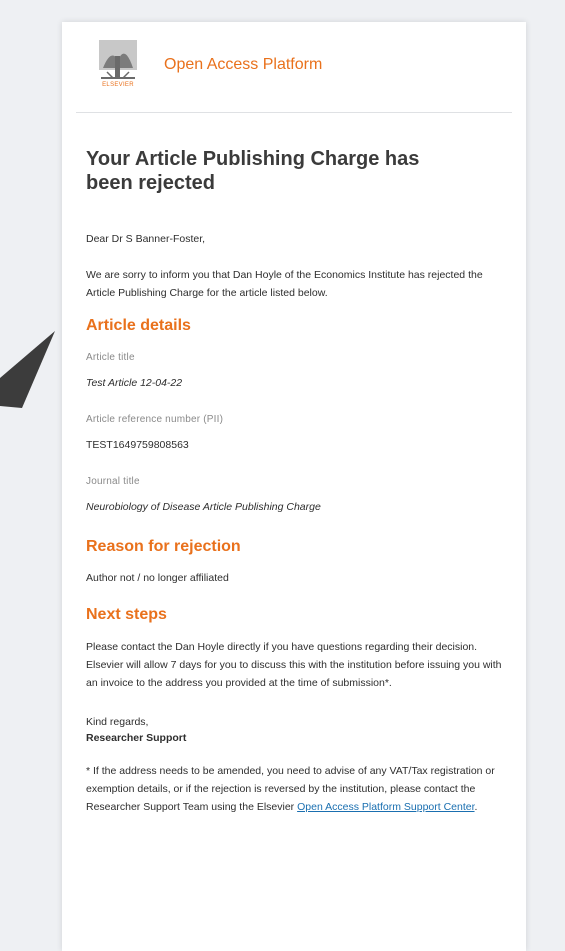 The image size is (565, 951). What do you see at coordinates (146, 239) in the screenshot?
I see `greeting: Dear Dr S Banner-Foster,` at bounding box center [146, 239].